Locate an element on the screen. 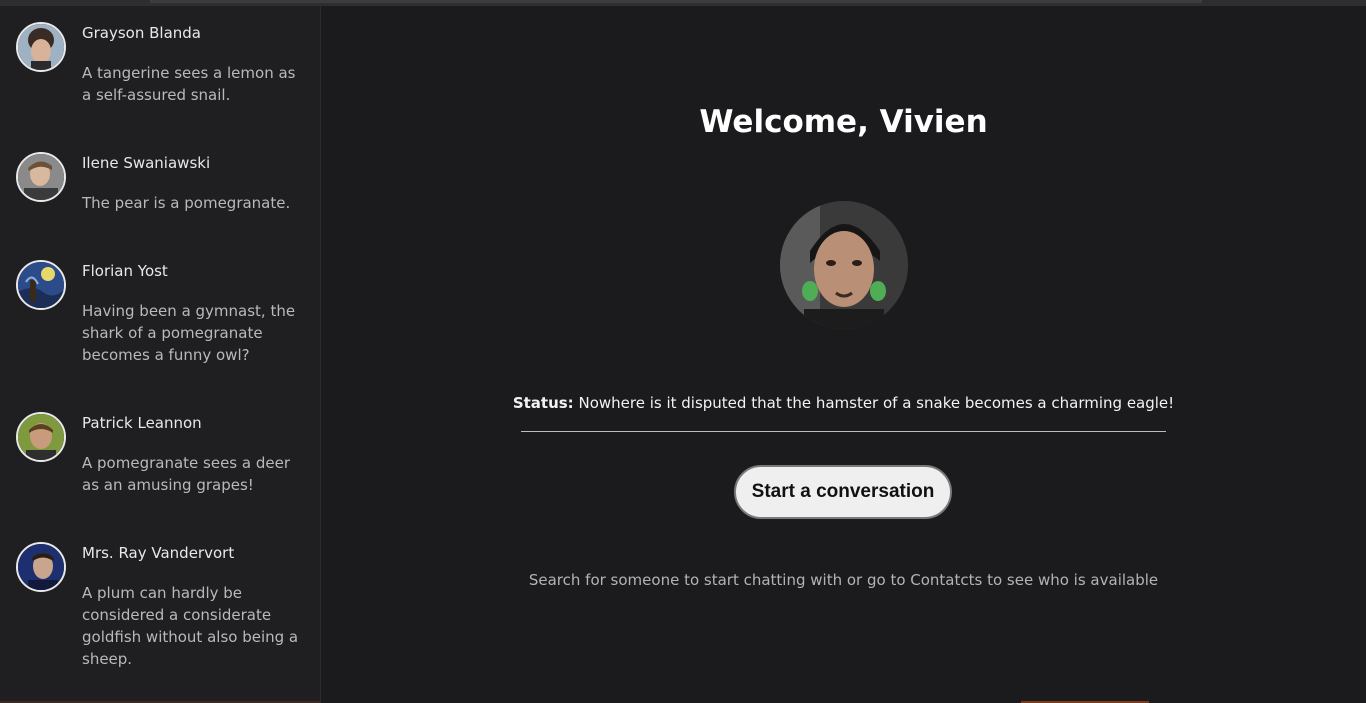 The image size is (1366, 703). divider is located at coordinates (843, 431).